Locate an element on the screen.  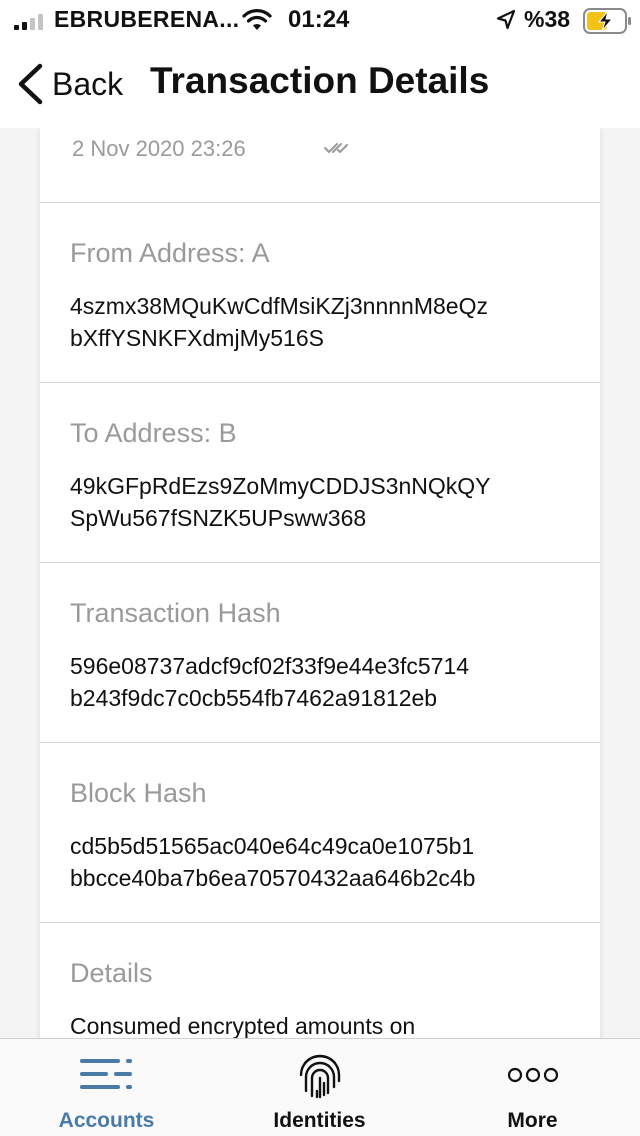
transaction-hash-label: Transaction Hash is located at coordinates (175, 613).